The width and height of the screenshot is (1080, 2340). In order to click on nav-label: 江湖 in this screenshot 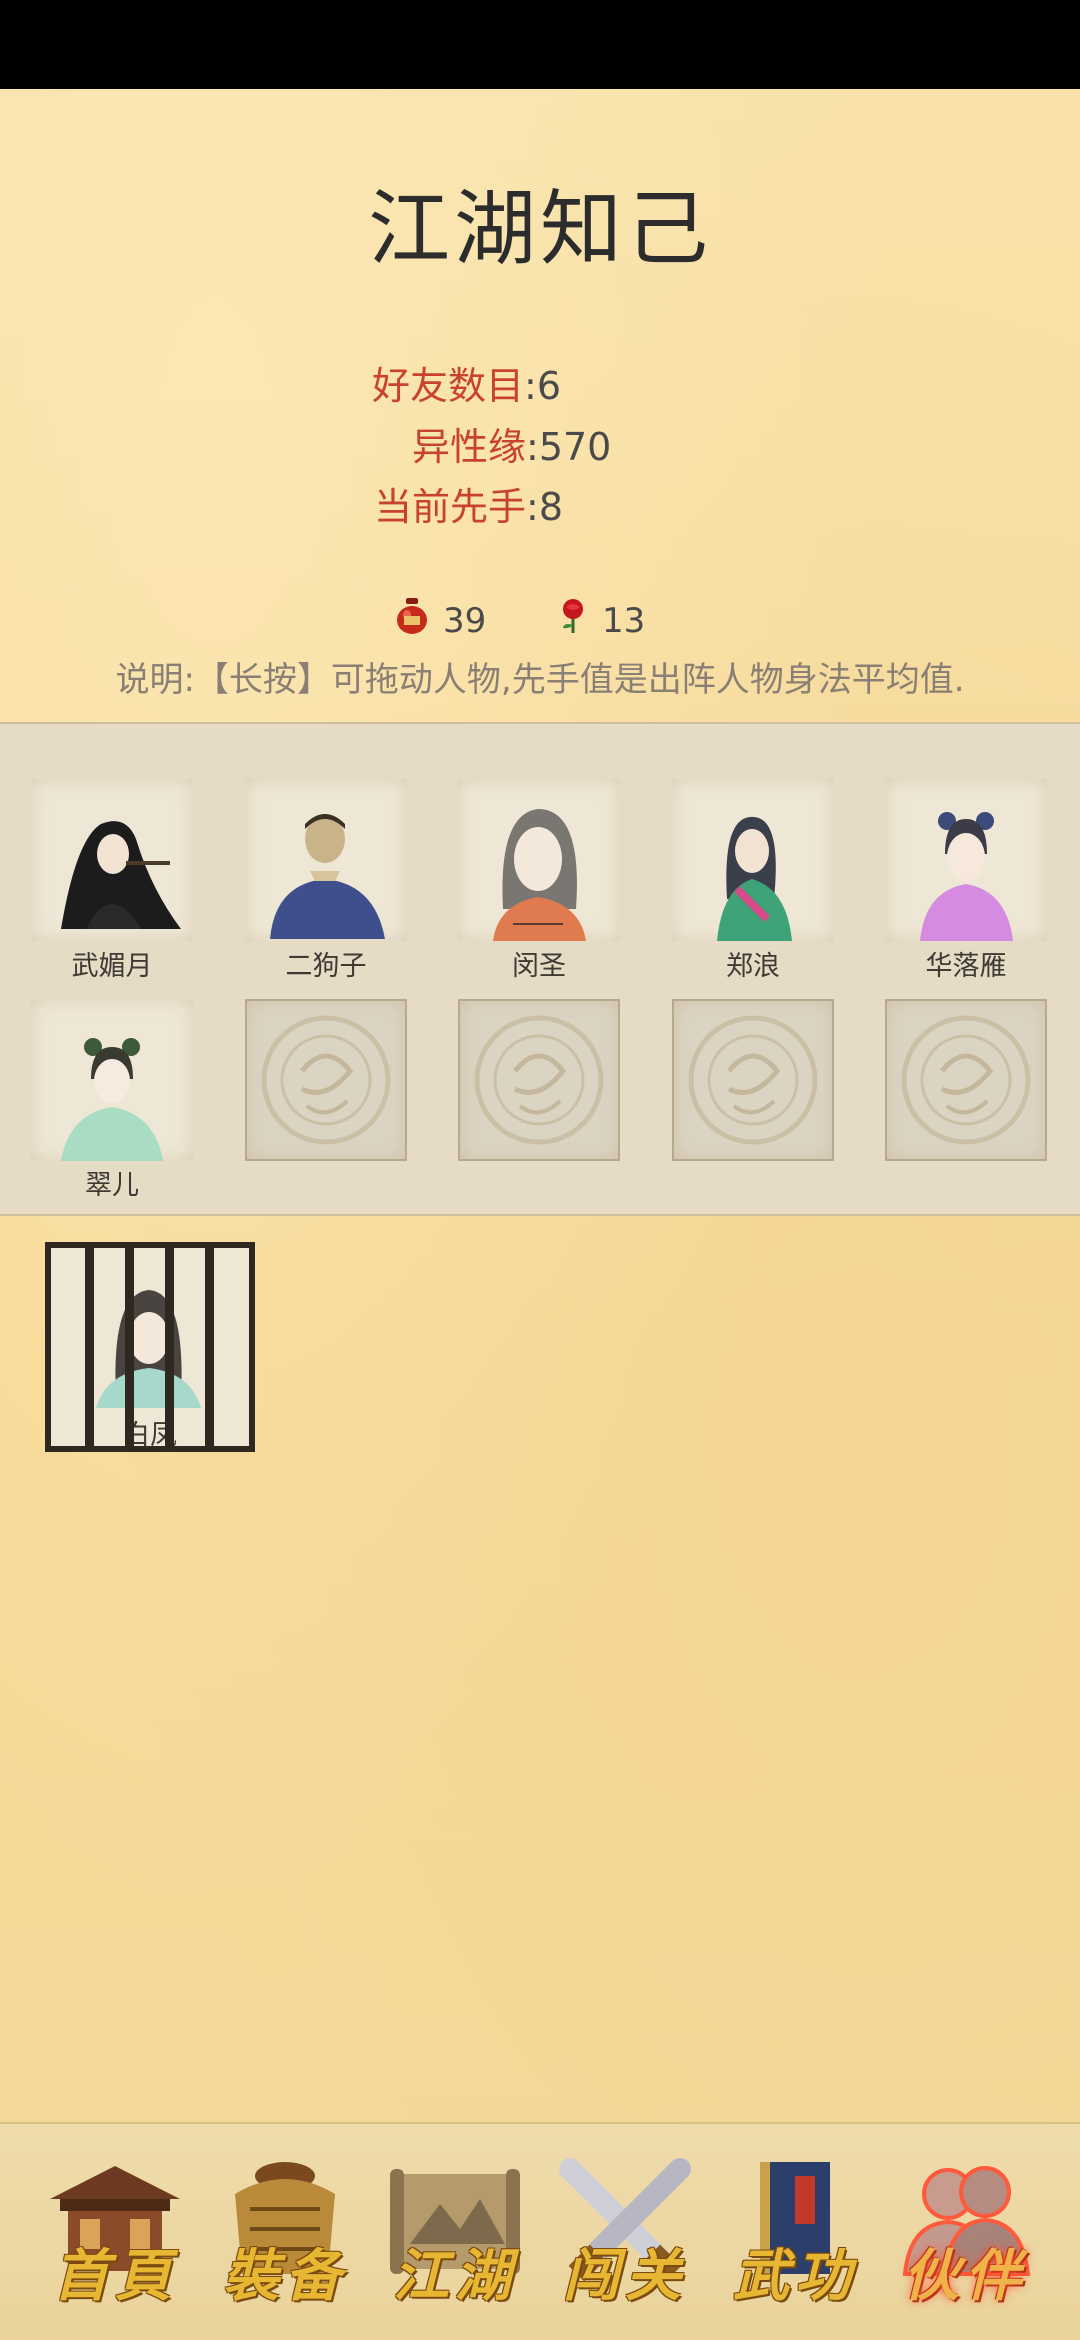, I will do `click(455, 2276)`.